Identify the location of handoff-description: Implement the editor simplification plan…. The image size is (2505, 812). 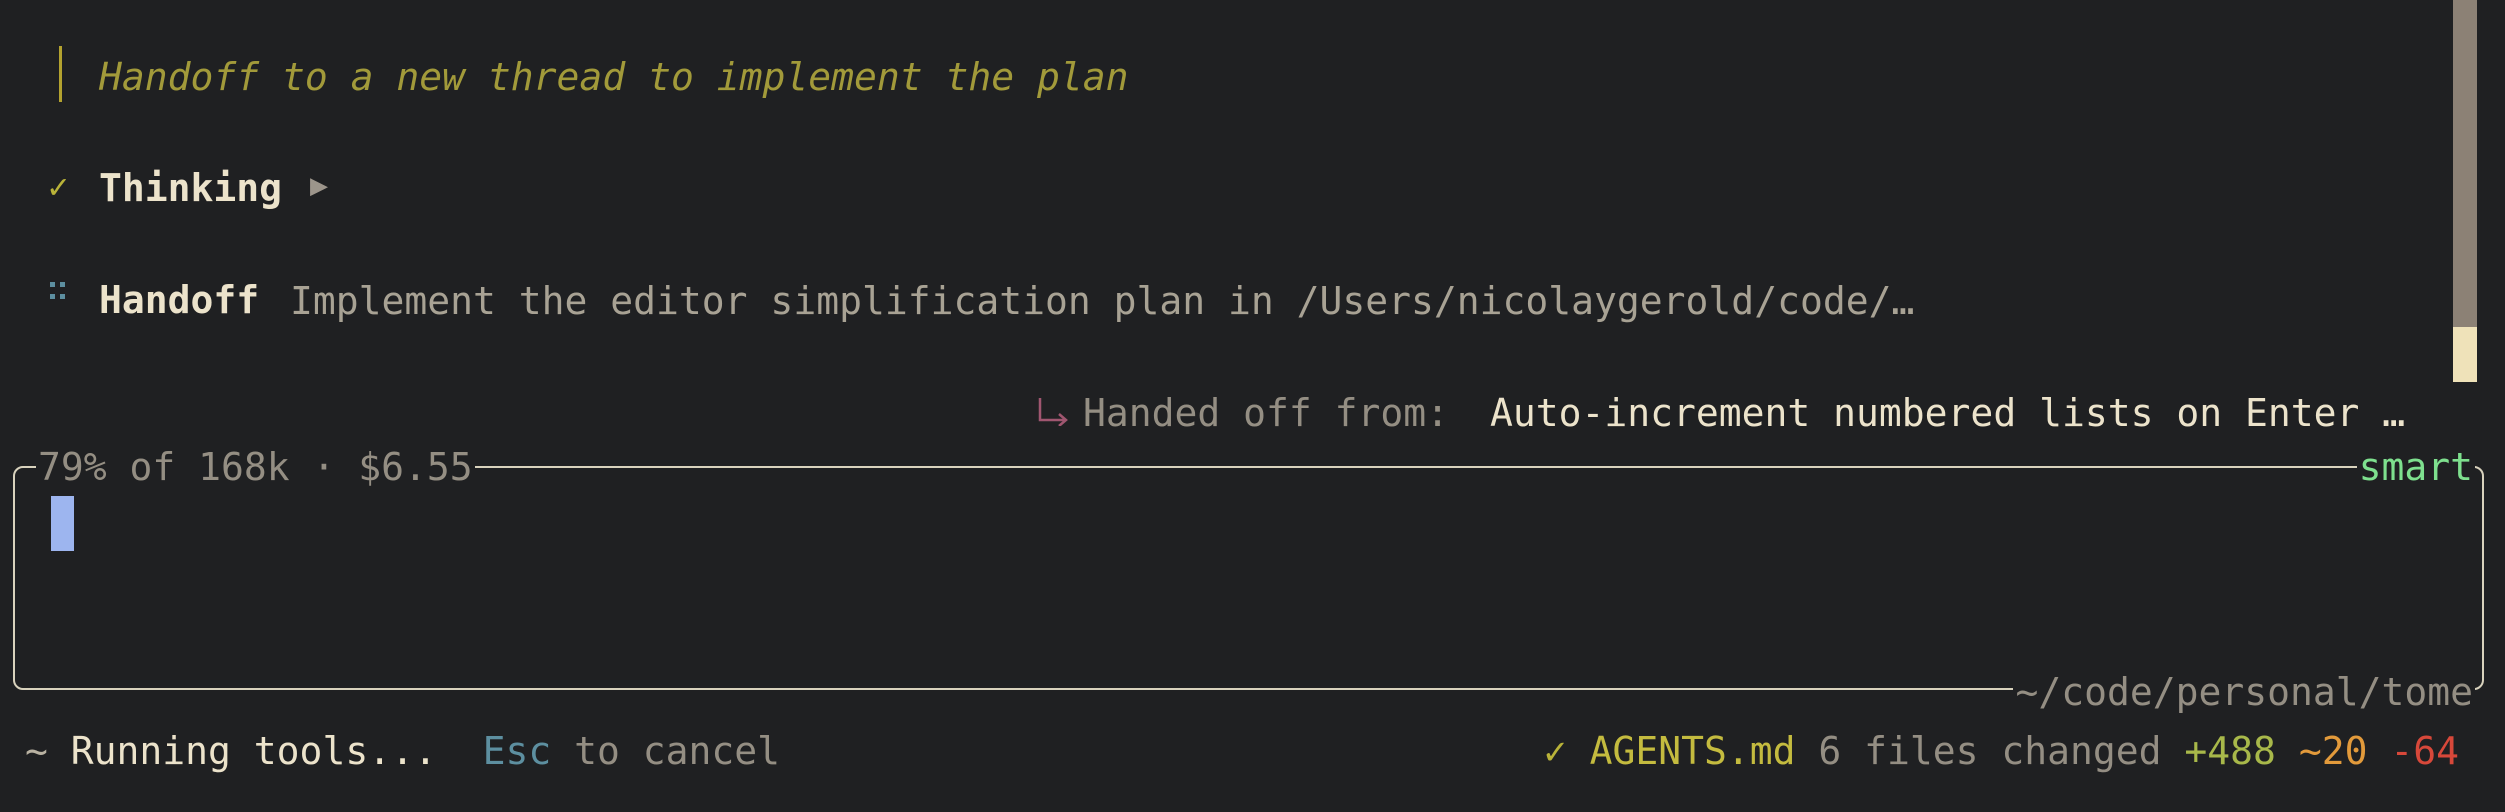
(1102, 301).